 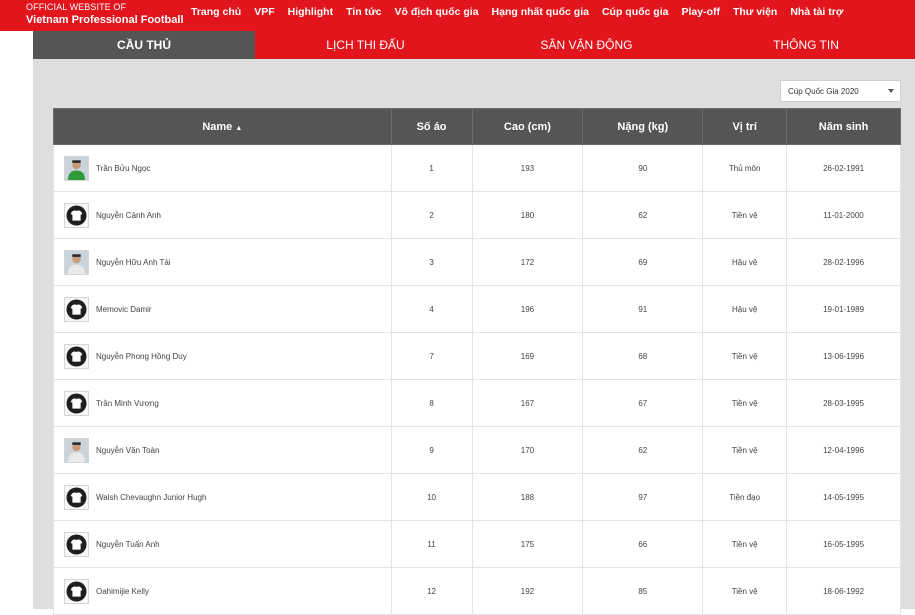 What do you see at coordinates (238, 128) in the screenshot?
I see `sort-ascending-icon: ▲` at bounding box center [238, 128].